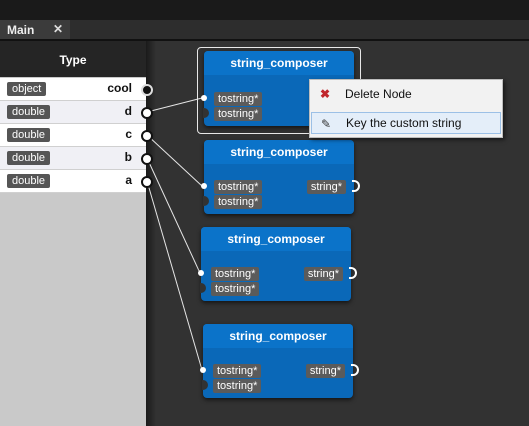  Describe the element at coordinates (326, 124) in the screenshot. I see `pencil-icon: ✎` at that location.